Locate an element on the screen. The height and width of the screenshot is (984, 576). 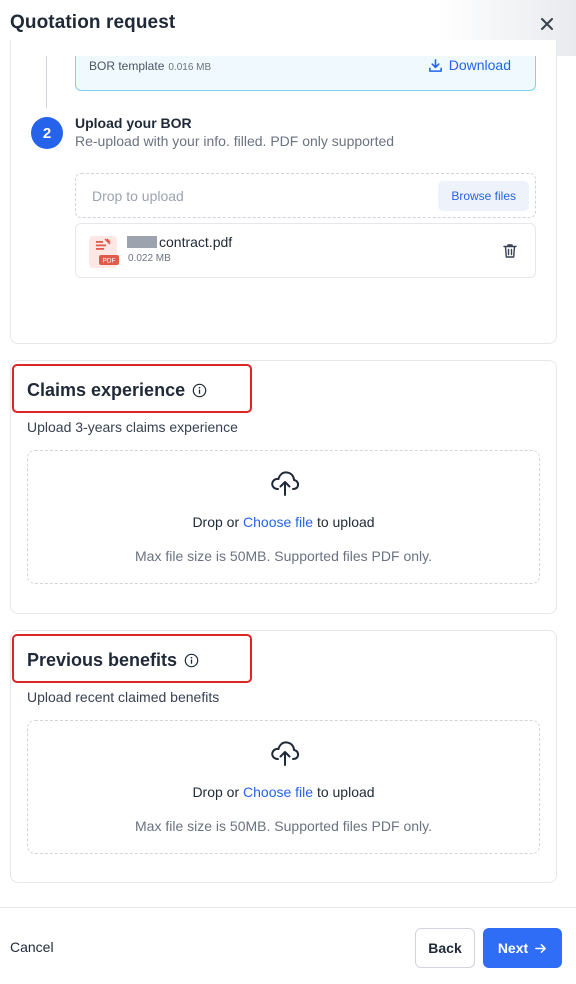
download-icon is located at coordinates (435, 65).